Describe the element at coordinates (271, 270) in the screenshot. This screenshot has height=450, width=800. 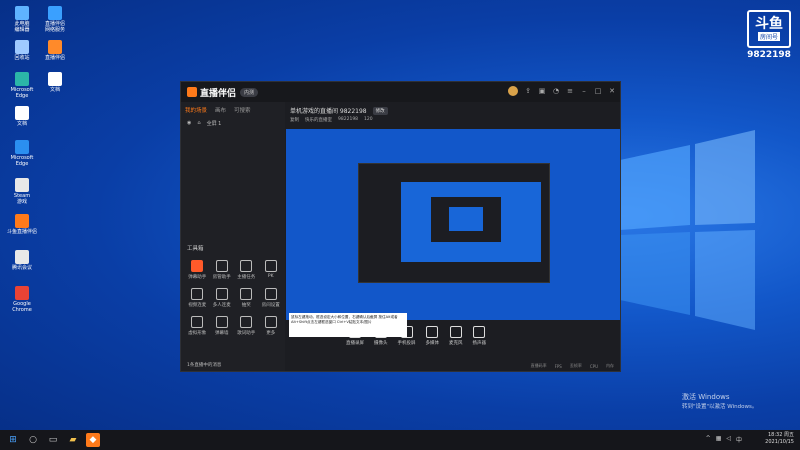
I see `tool-item: PK` at that location.